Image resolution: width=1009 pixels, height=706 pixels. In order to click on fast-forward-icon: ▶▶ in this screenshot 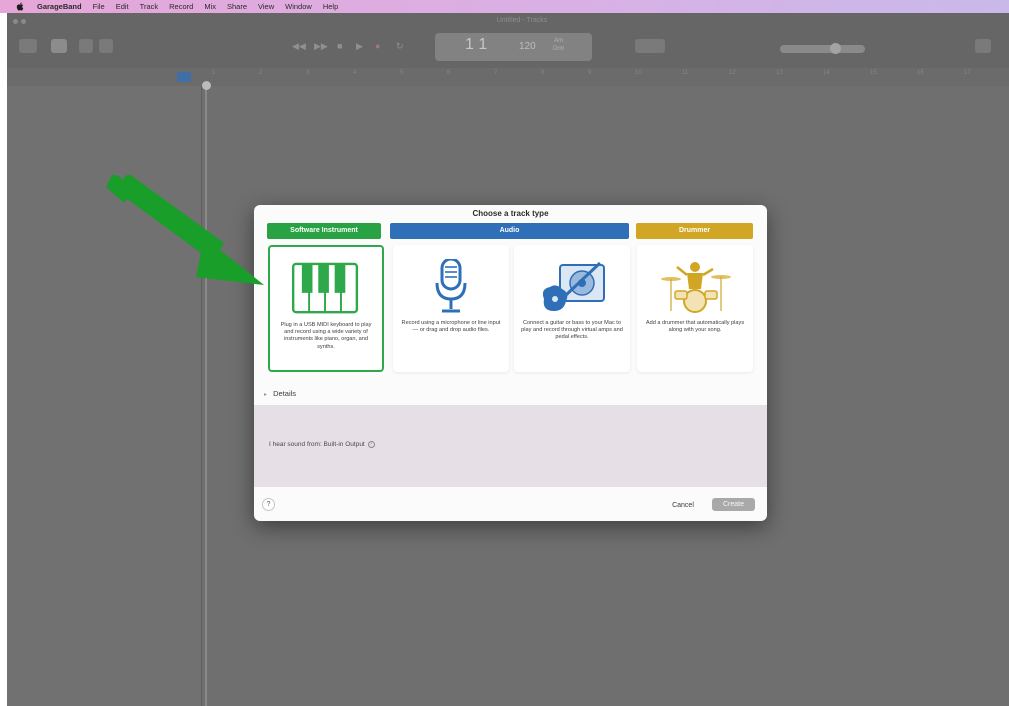, I will do `click(321, 46)`.